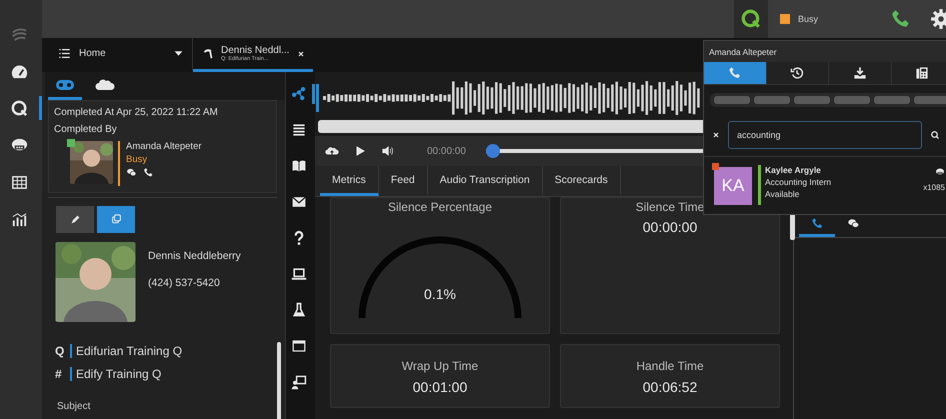 The width and height of the screenshot is (946, 419). What do you see at coordinates (116, 374) in the screenshot?
I see `queue-label: Edify Training Q` at bounding box center [116, 374].